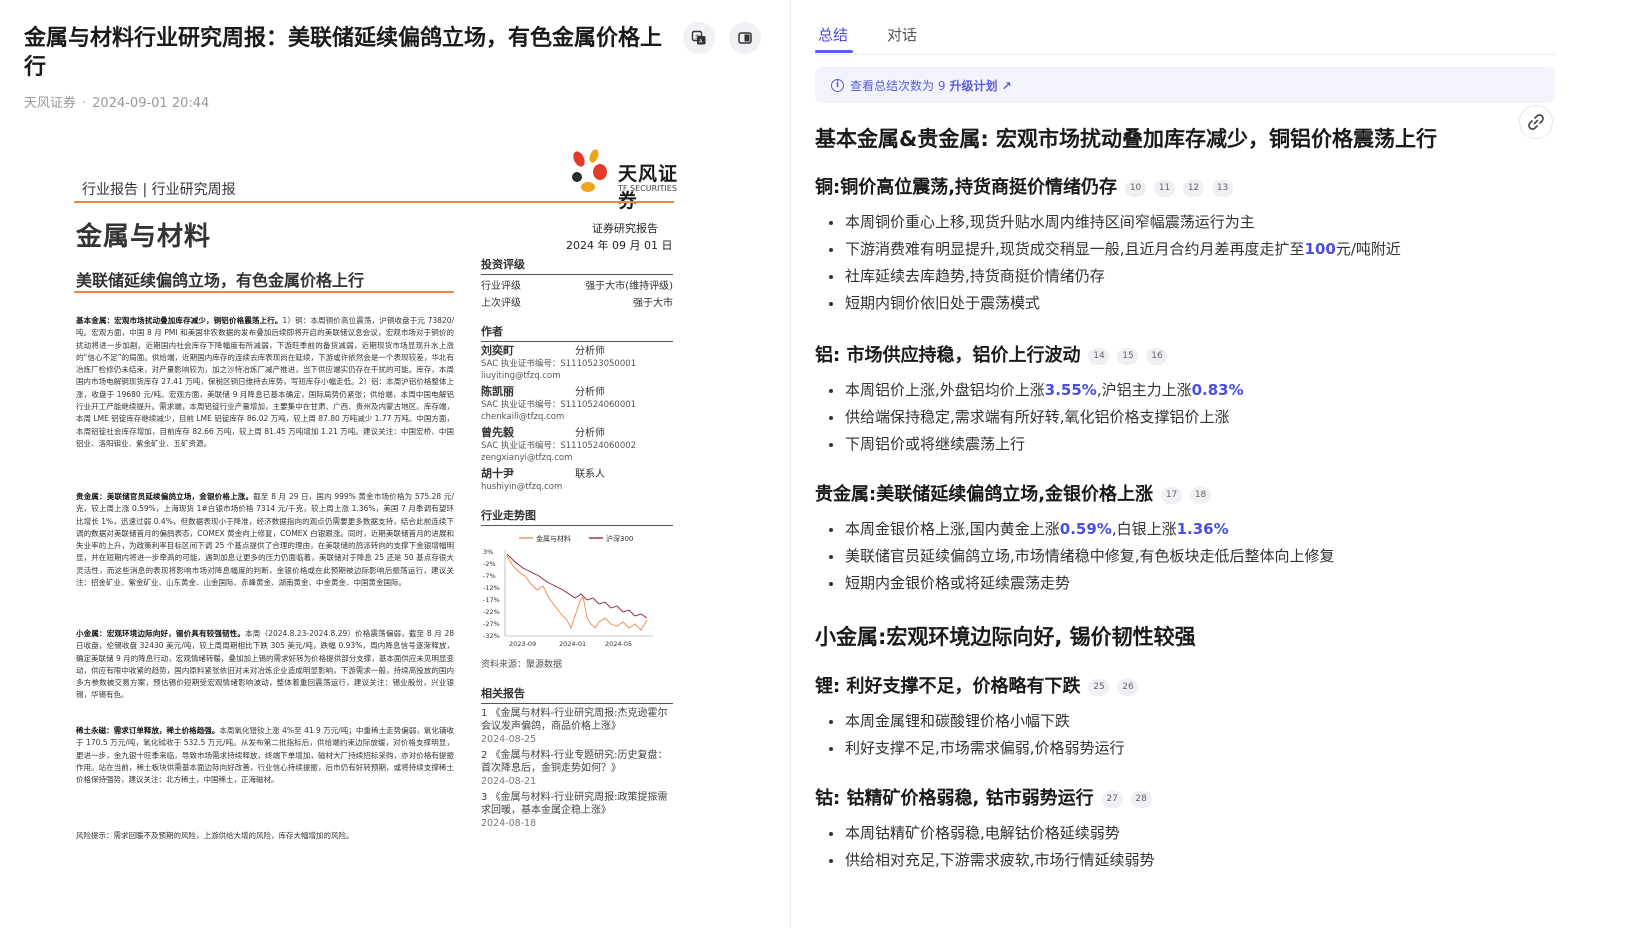 The width and height of the screenshot is (1633, 928). Describe the element at coordinates (1195, 222) in the screenshot. I see `list-item: 本周铜价重心上移,现货升贴水周内维持区间窄幅震荡运行为主` at that location.